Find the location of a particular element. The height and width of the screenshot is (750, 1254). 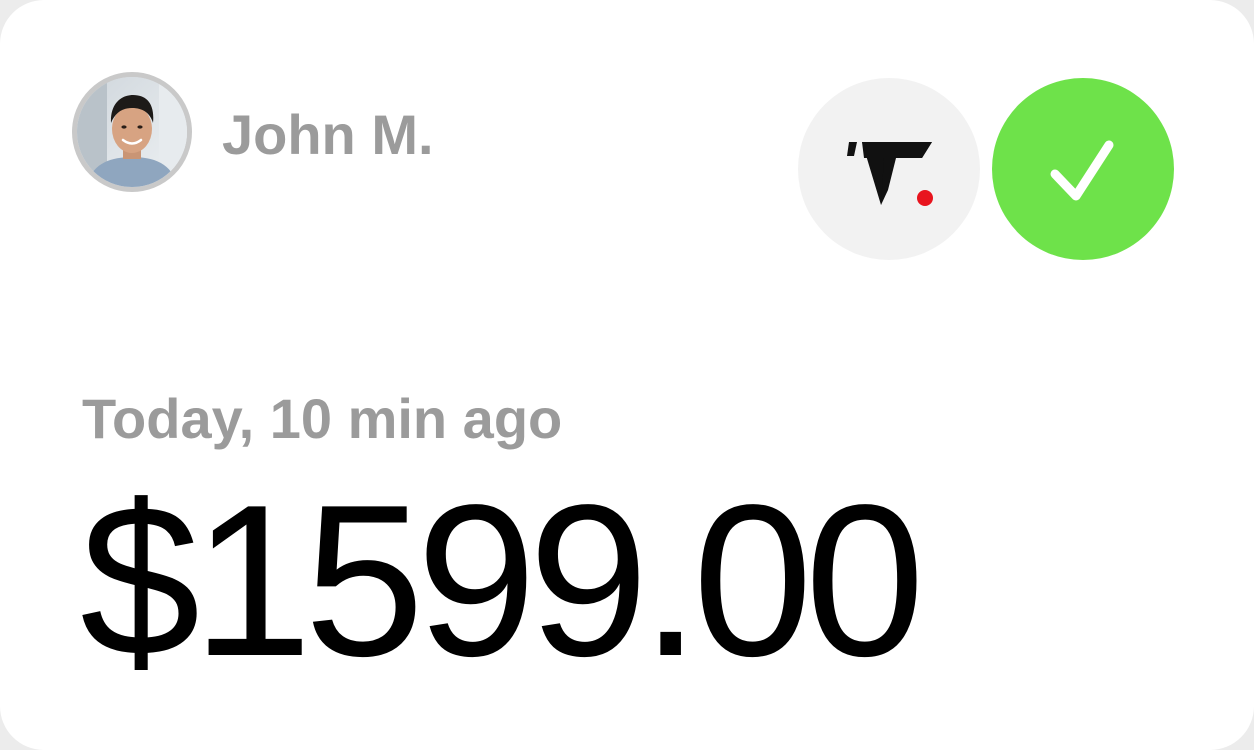

user-name: John M. is located at coordinates (328, 134).